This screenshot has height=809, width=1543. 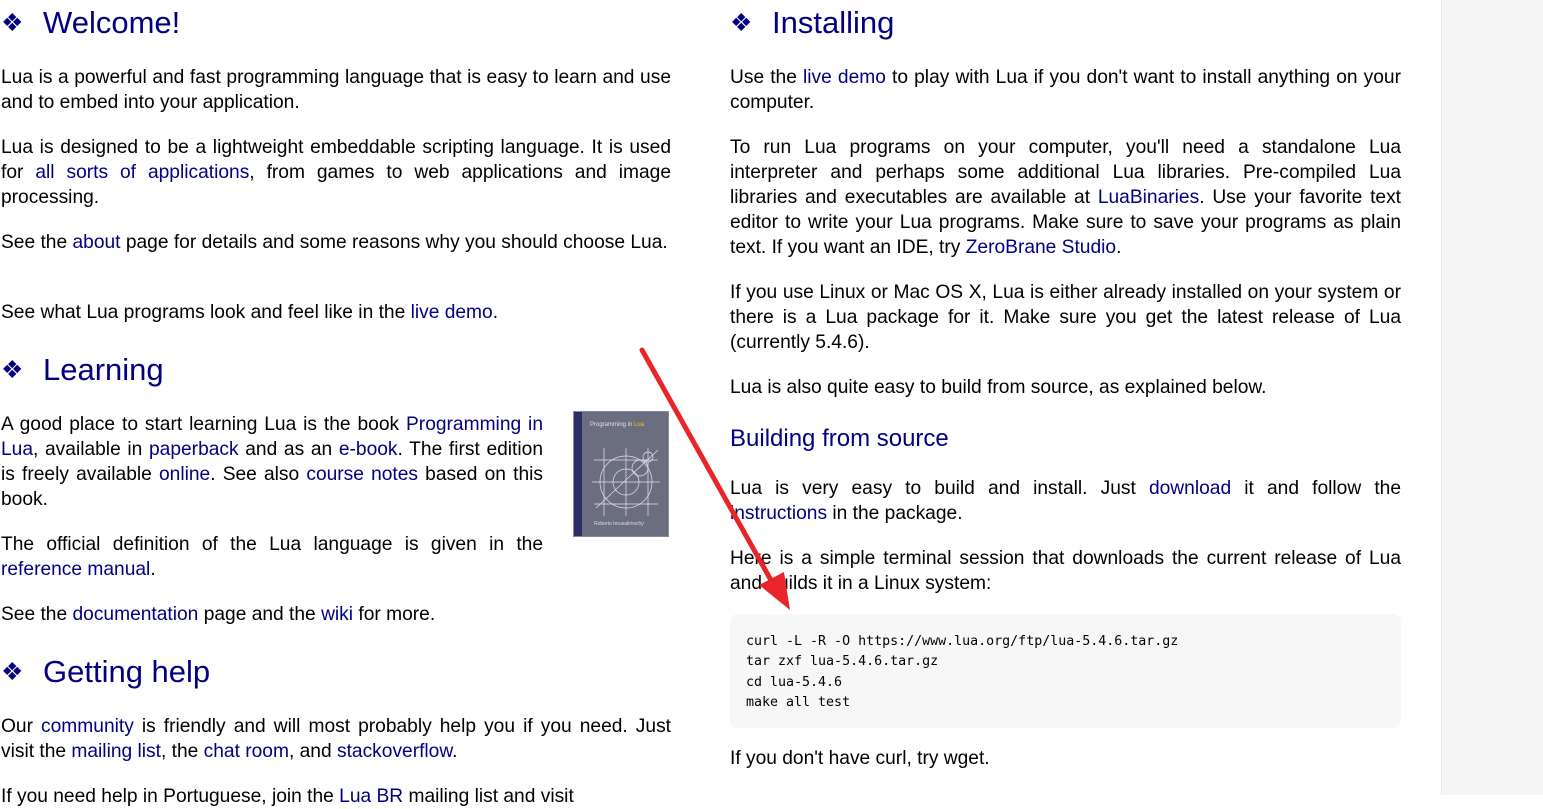 I want to click on community-link: community, so click(x=87, y=726).